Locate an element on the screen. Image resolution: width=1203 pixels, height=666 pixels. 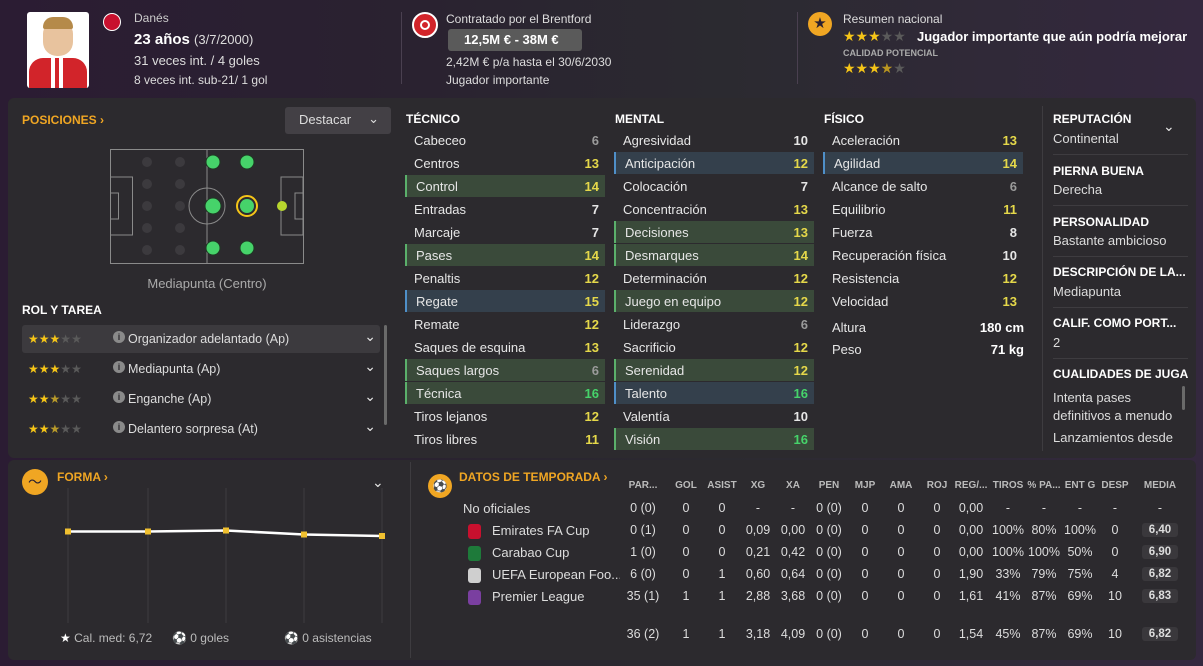
attribute-row: Liderazgo 6 is located at coordinates (714, 324).